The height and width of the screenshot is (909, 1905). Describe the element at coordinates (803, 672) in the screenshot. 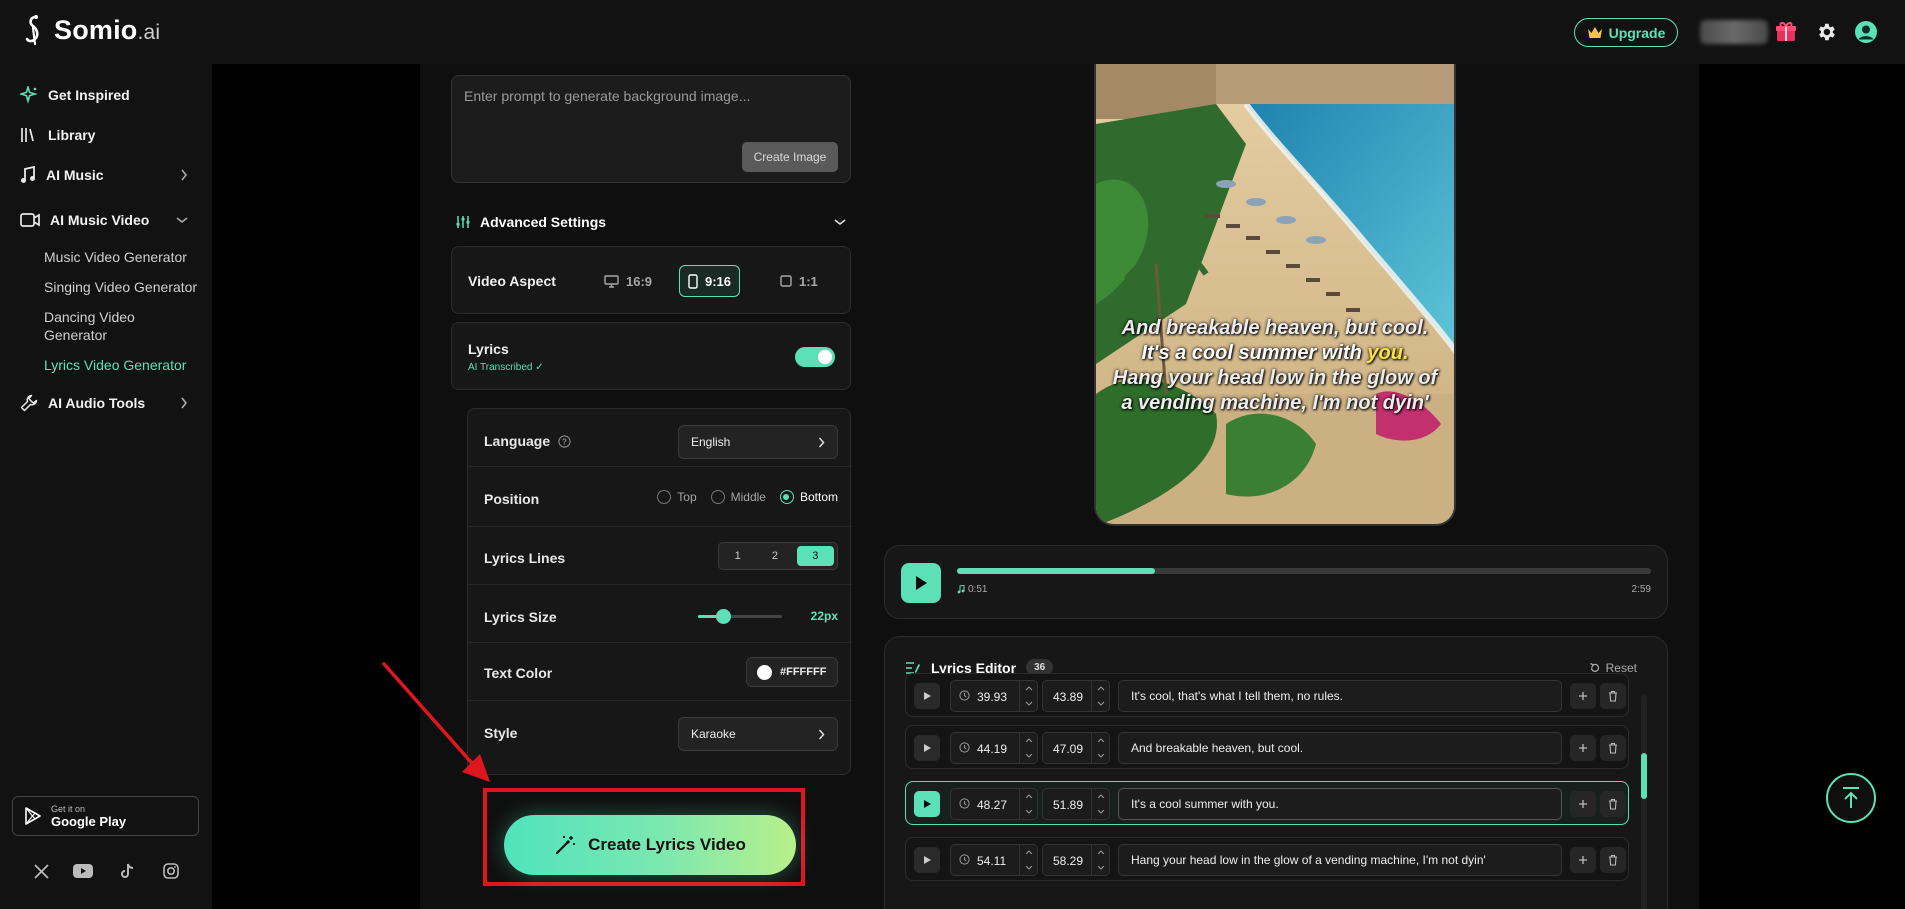

I see `text-color-value: #FFFFFF` at that location.